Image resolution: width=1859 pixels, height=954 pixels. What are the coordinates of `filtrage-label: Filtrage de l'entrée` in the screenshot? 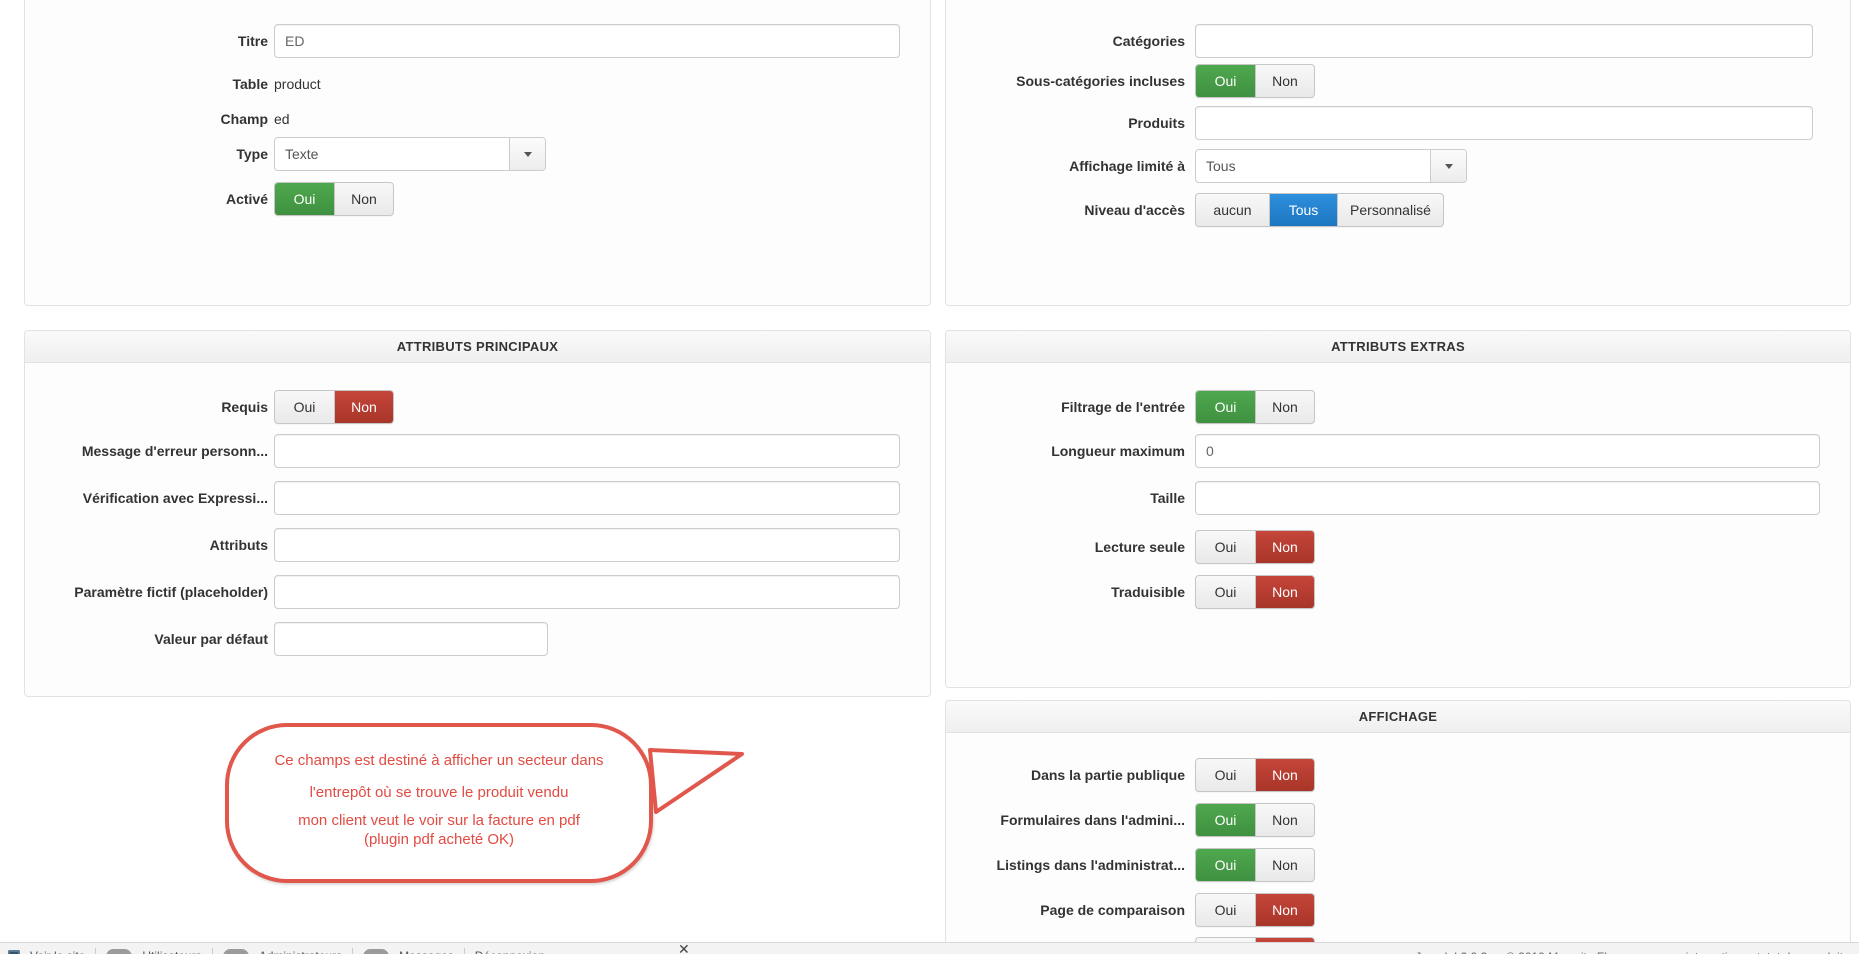 It's located at (1123, 407).